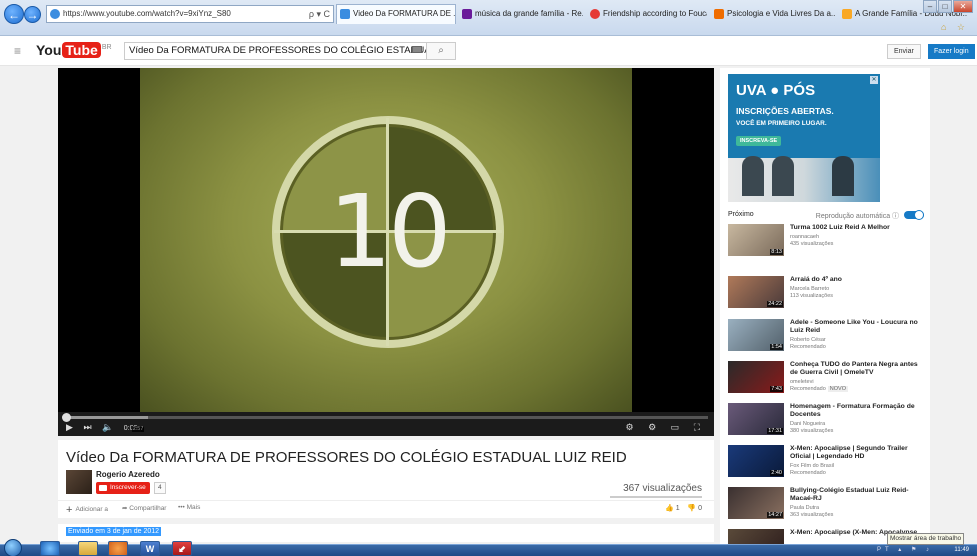 The image size is (977, 556). What do you see at coordinates (756, 292) in the screenshot?
I see `video-thumbnail: 24:22` at bounding box center [756, 292].